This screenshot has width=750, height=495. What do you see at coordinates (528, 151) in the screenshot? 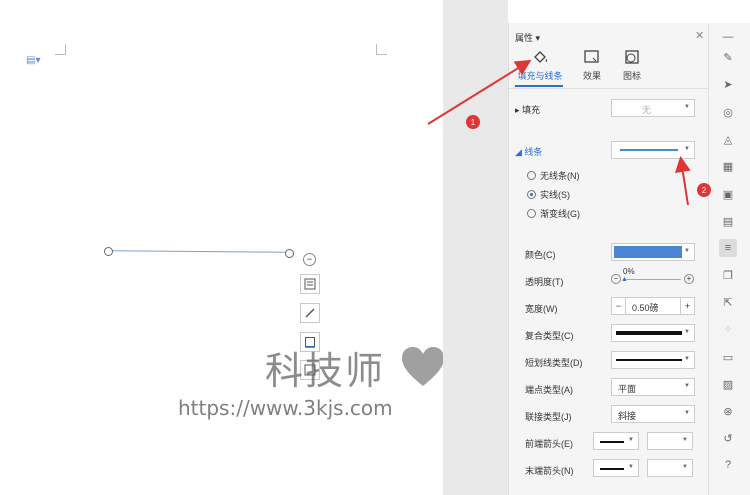
I see `line-section-header: ◢ 线条` at bounding box center [528, 151].